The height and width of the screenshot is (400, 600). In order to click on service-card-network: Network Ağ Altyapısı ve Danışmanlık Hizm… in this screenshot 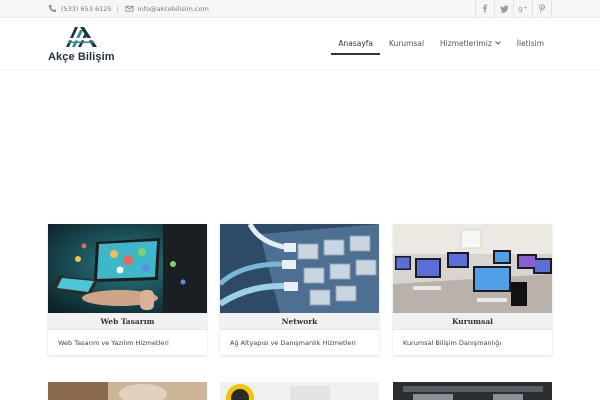, I will do `click(299, 289)`.